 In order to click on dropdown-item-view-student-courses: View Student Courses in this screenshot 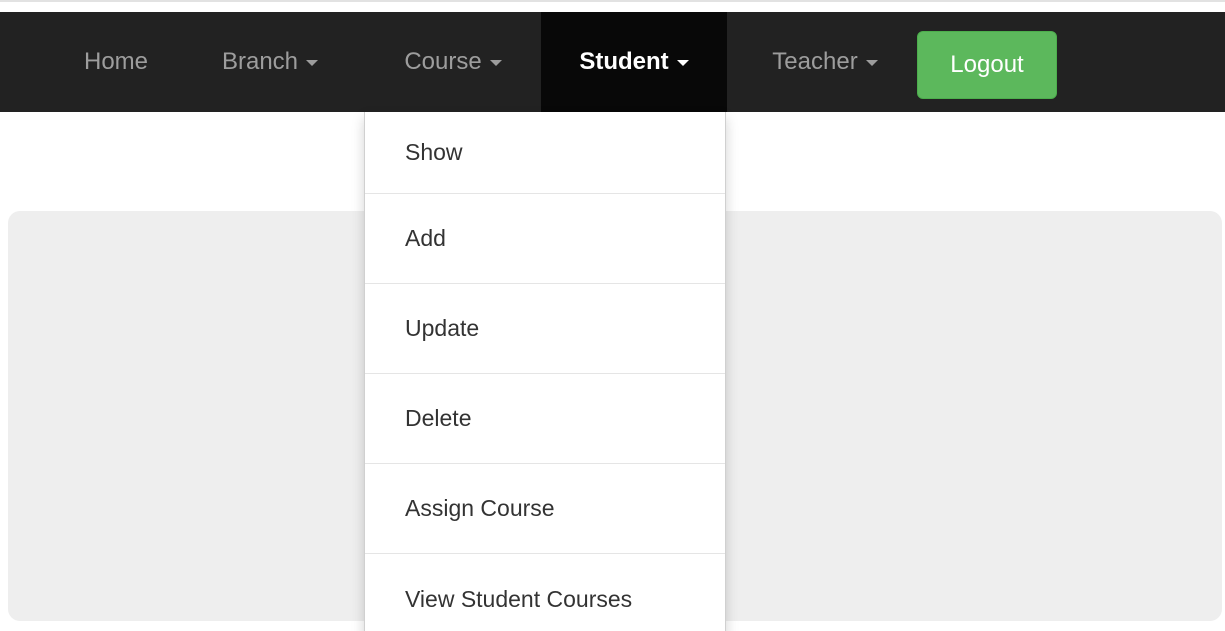, I will do `click(545, 592)`.